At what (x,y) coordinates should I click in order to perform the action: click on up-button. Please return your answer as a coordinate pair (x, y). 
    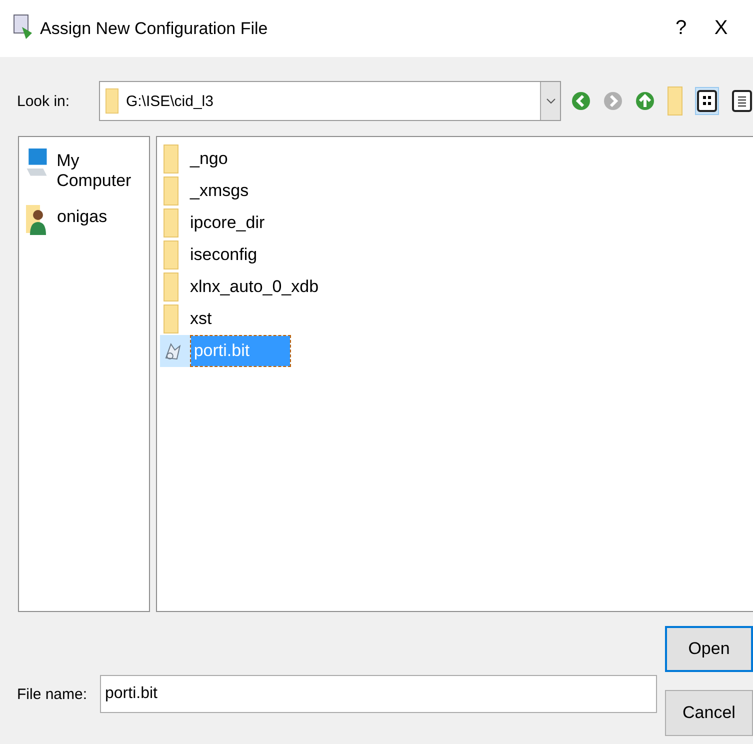
    Looking at the image, I should click on (645, 101).